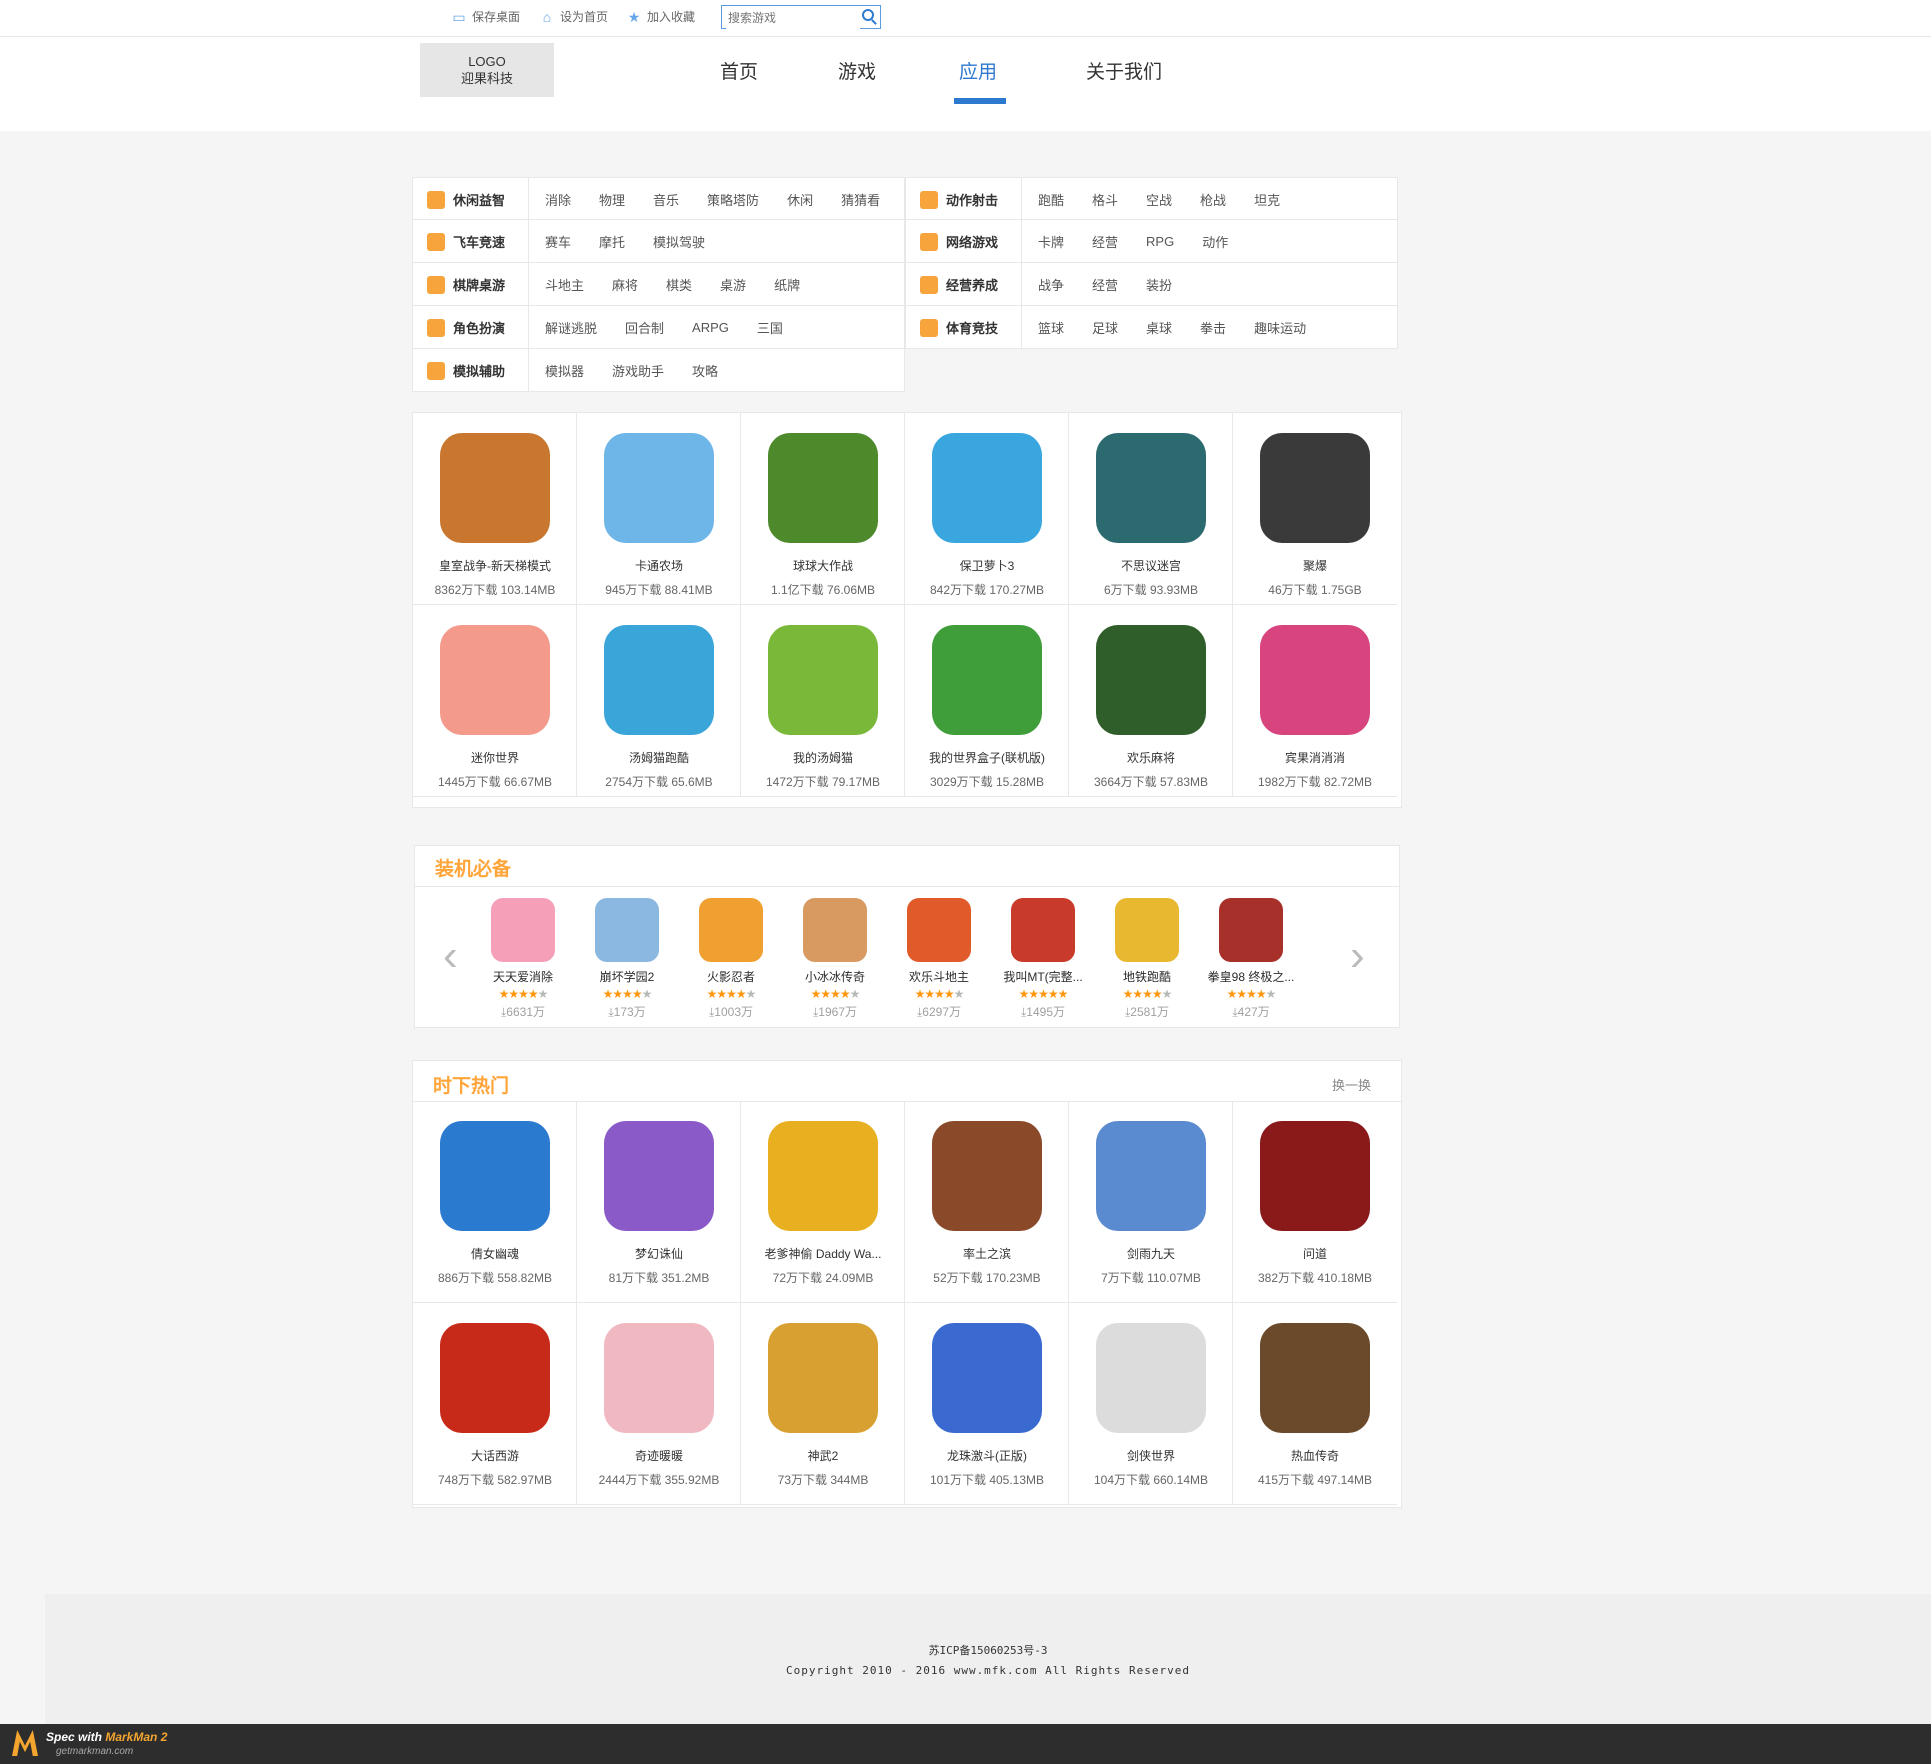 The width and height of the screenshot is (1931, 1764). I want to click on app-card: 我的汤姆猫 1472万下载 79.17MB, so click(823, 701).